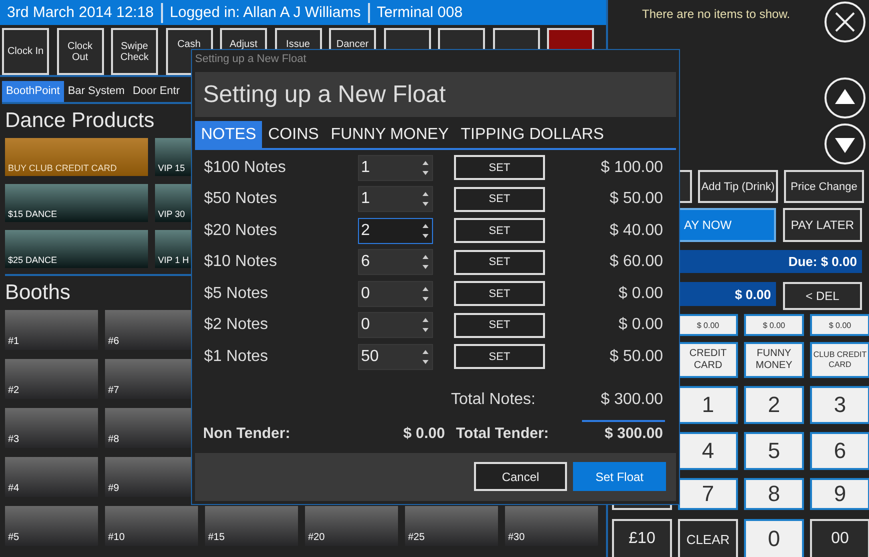 The height and width of the screenshot is (557, 869). Describe the element at coordinates (266, 12) in the screenshot. I see `logged-in-user: Logged in: Allan A J Williams` at that location.